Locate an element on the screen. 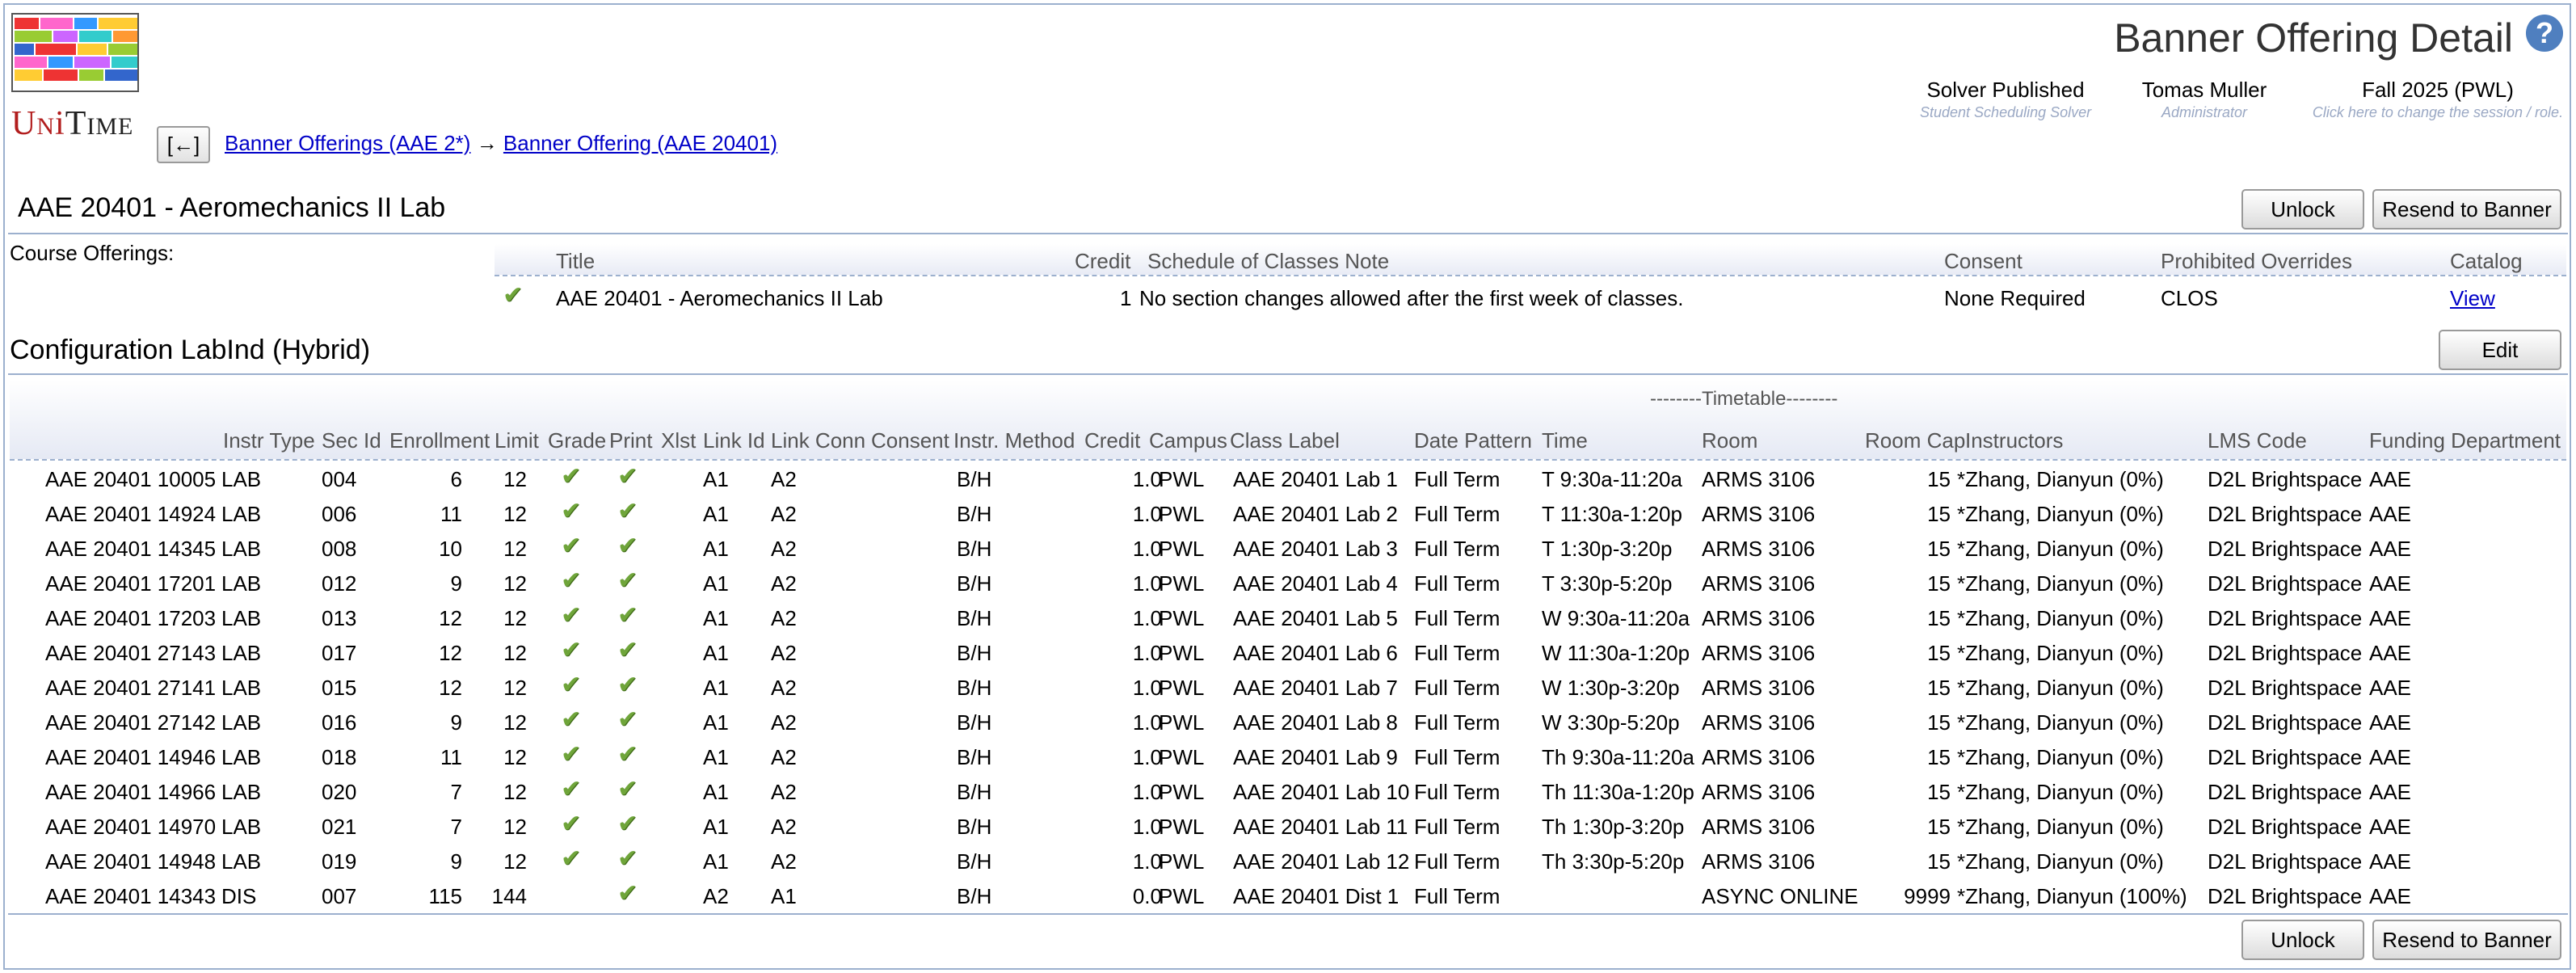 The width and height of the screenshot is (2576, 973). unlock-button-bottom: Unlock is located at coordinates (2302, 940).